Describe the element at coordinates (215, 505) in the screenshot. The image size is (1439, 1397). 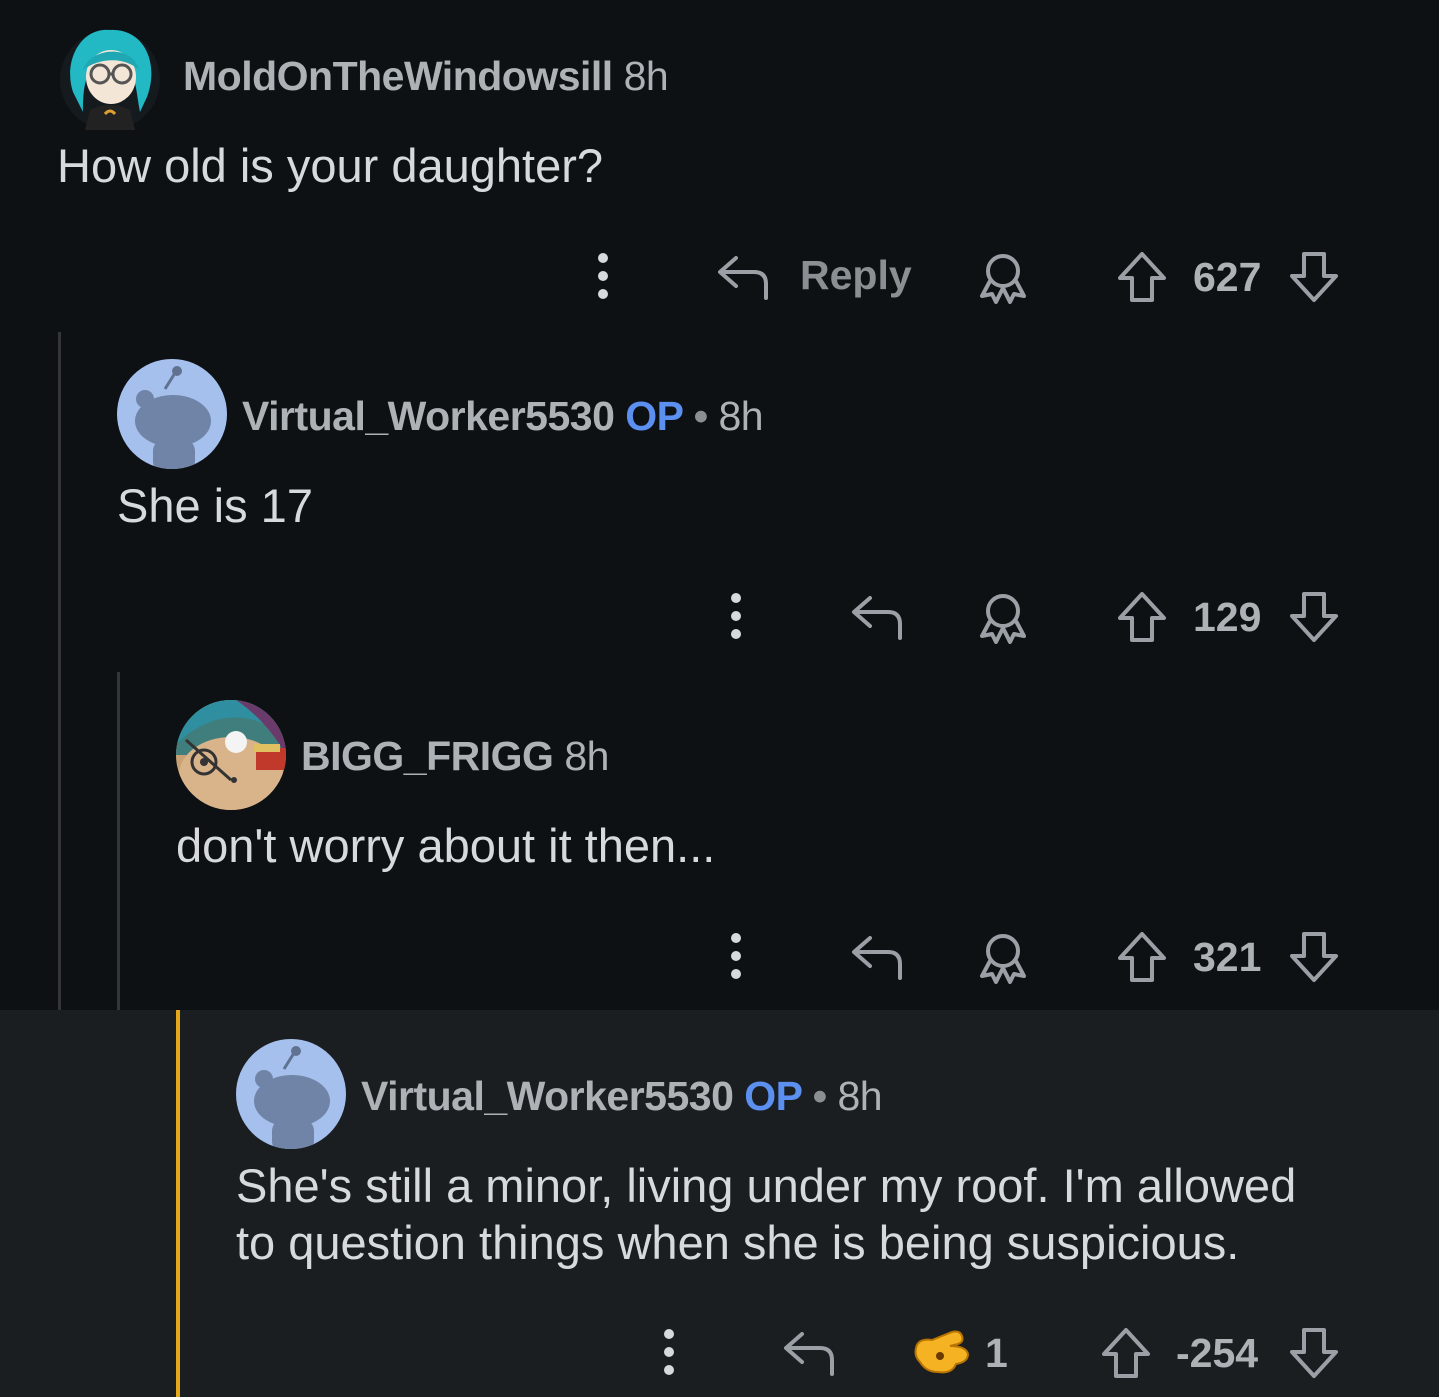
I see `comment-body: She is 17` at that location.